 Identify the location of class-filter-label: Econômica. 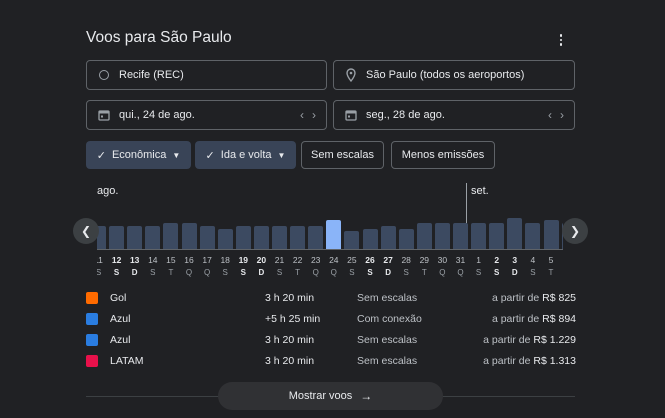
(139, 155).